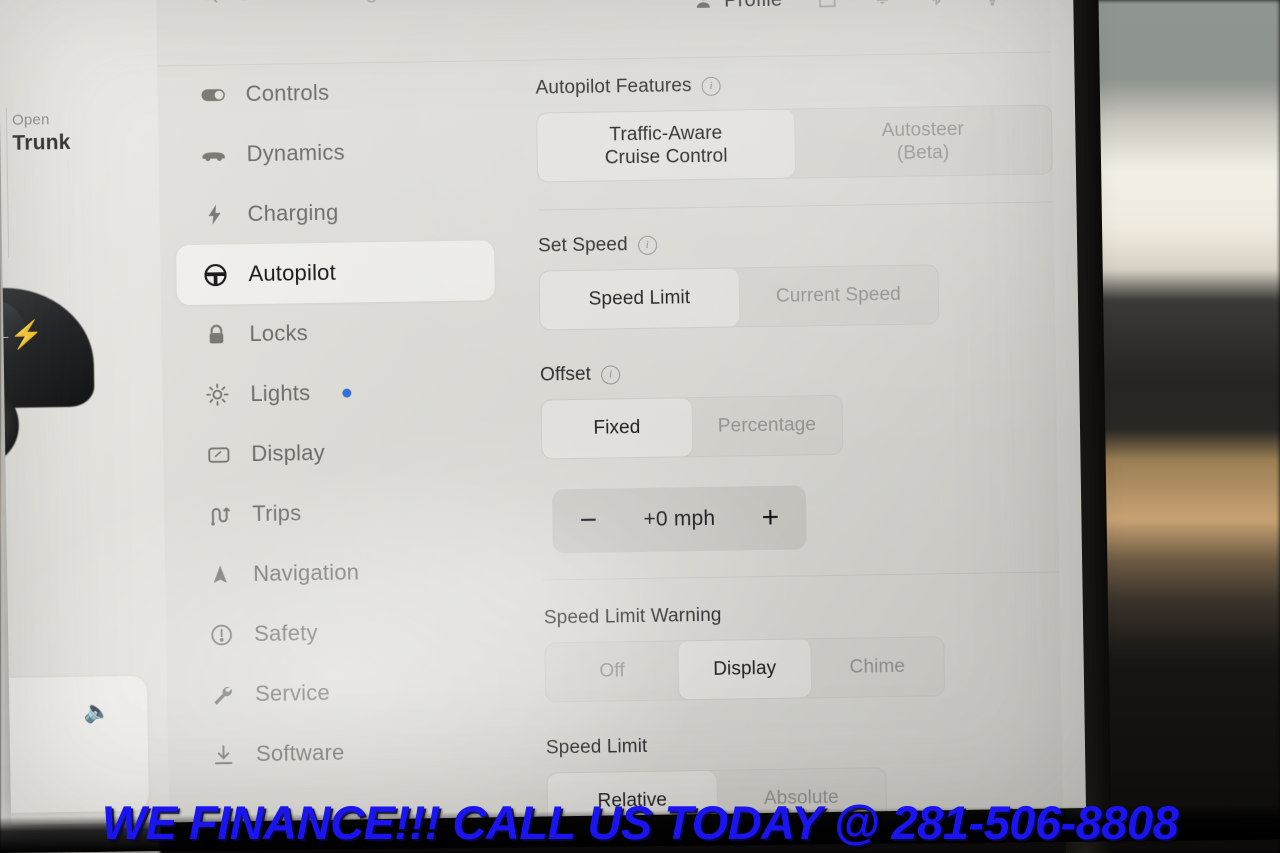 This screenshot has height=853, width=1280. I want to click on section-title: Offset, so click(565, 374).